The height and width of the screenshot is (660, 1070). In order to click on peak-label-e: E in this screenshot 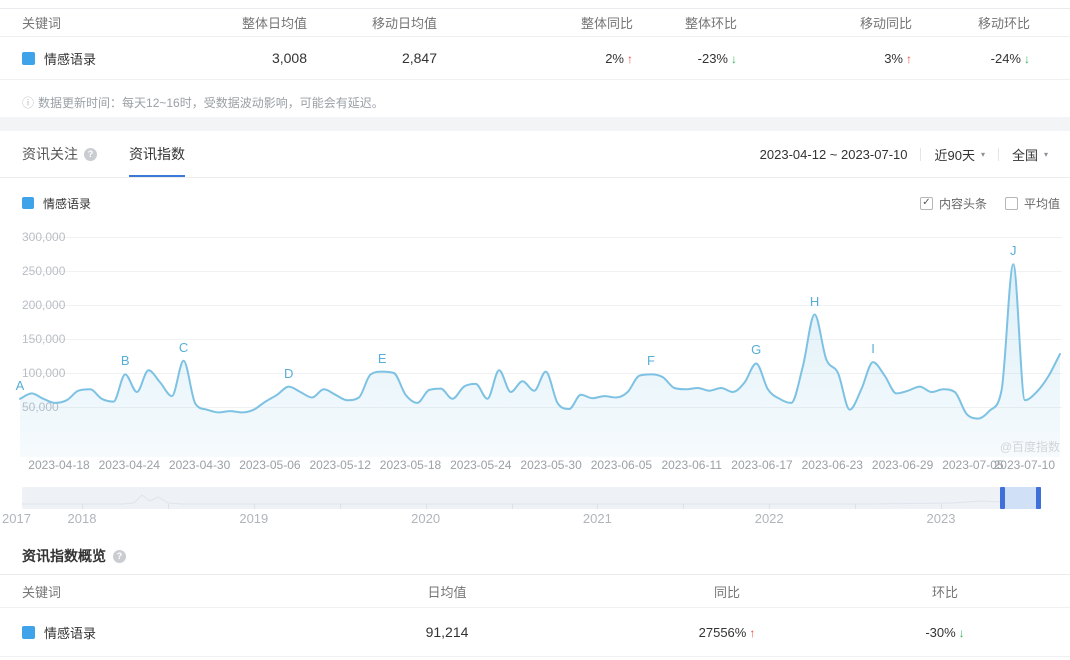, I will do `click(382, 358)`.